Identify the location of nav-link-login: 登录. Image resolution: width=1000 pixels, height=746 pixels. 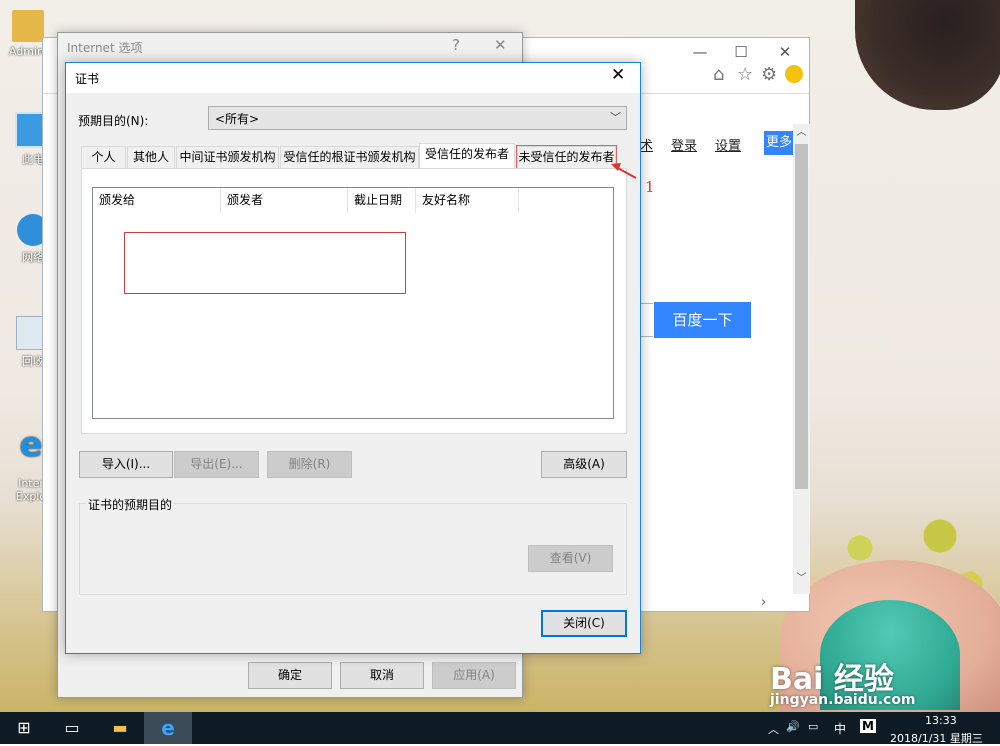
(684, 144).